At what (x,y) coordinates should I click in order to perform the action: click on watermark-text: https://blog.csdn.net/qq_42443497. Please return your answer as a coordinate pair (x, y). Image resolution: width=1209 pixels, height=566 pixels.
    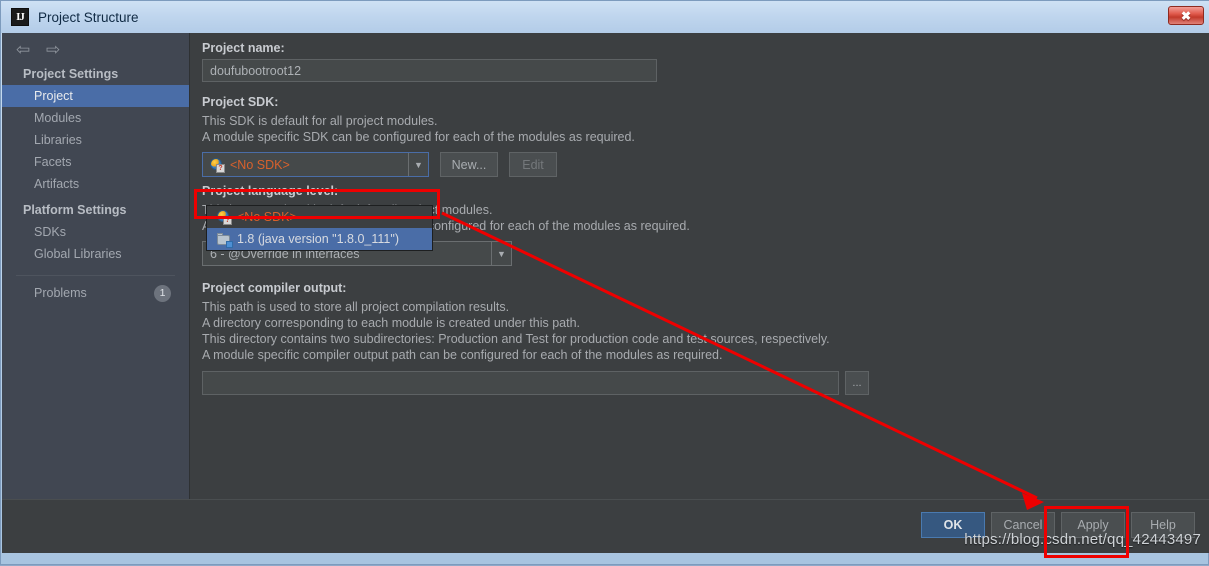
    Looking at the image, I should click on (1082, 539).